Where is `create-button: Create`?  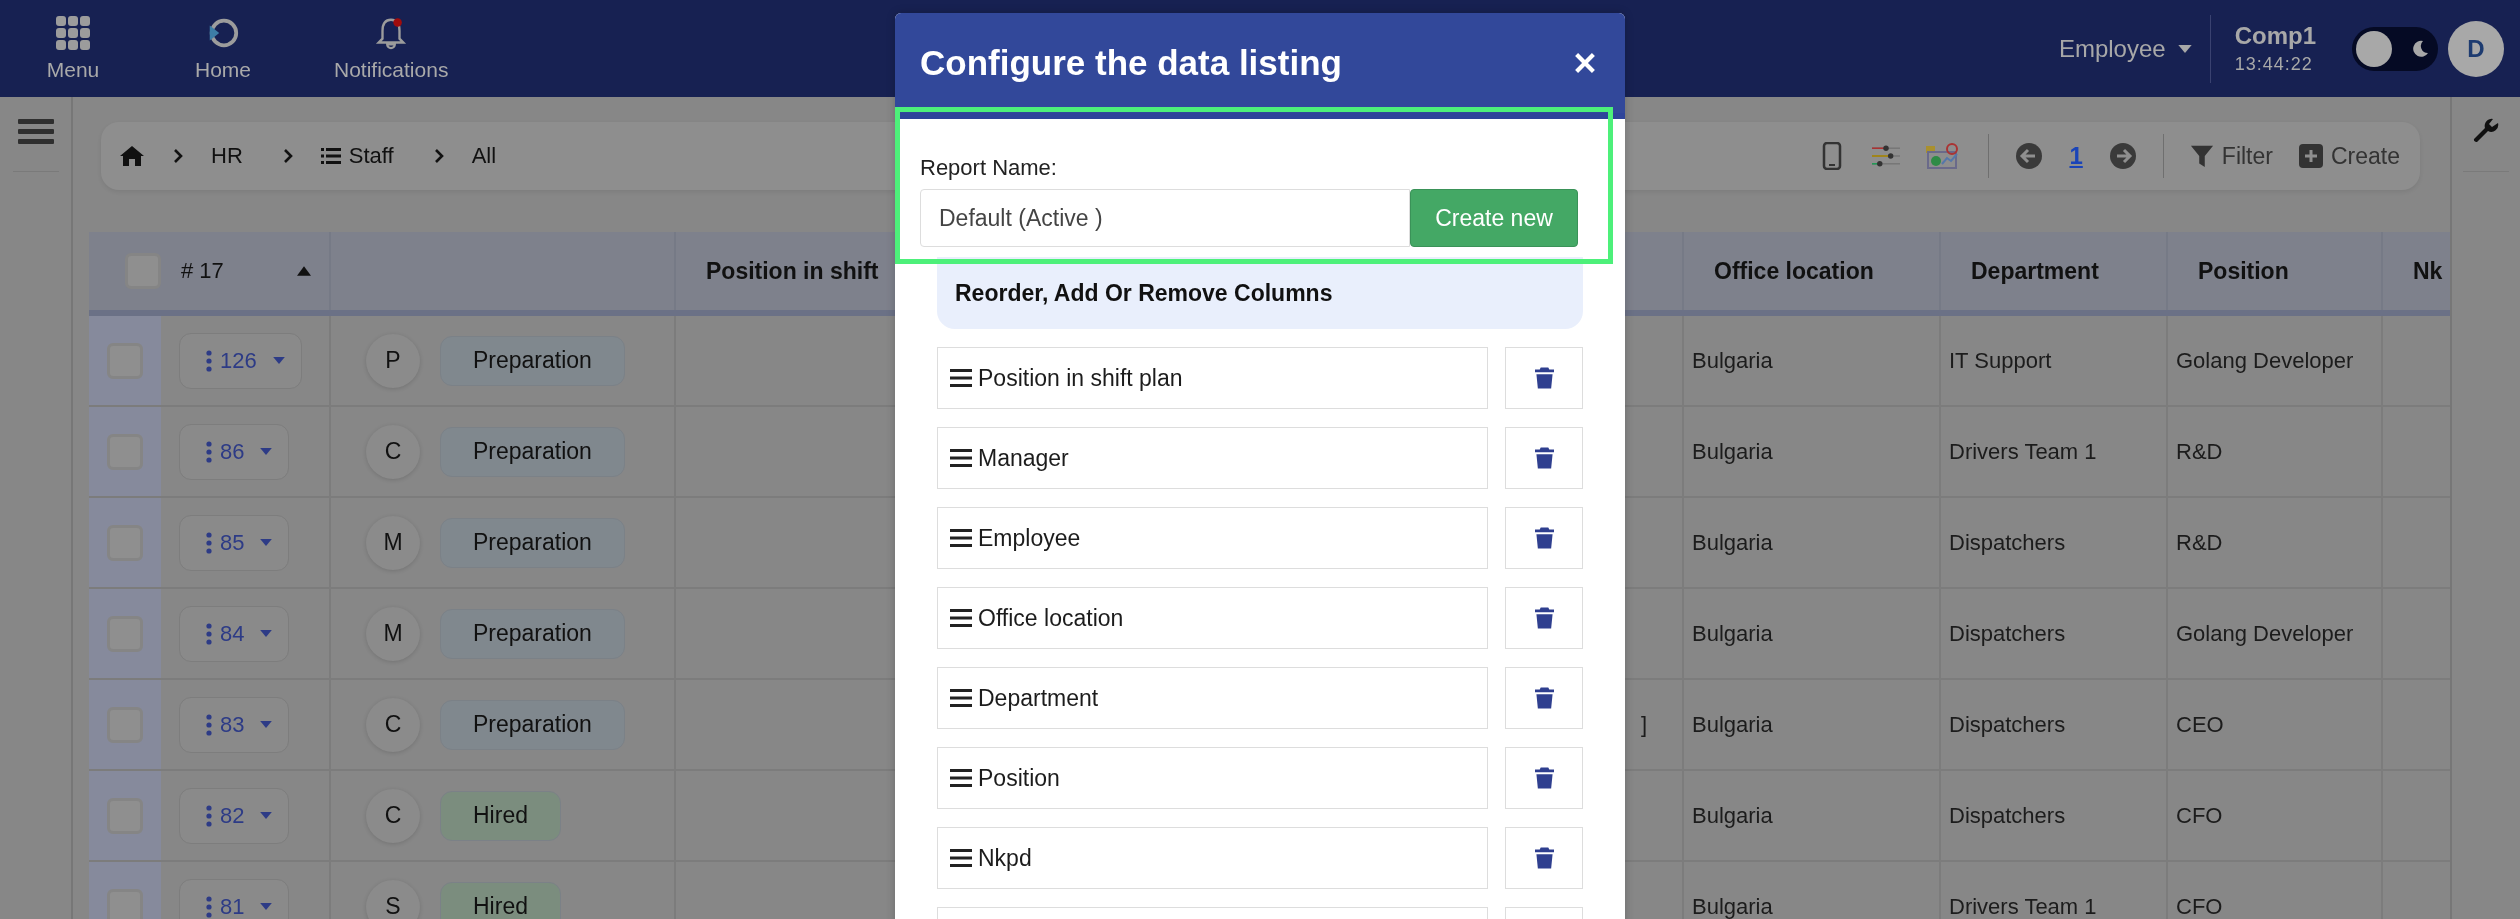
create-button: Create is located at coordinates (2349, 156).